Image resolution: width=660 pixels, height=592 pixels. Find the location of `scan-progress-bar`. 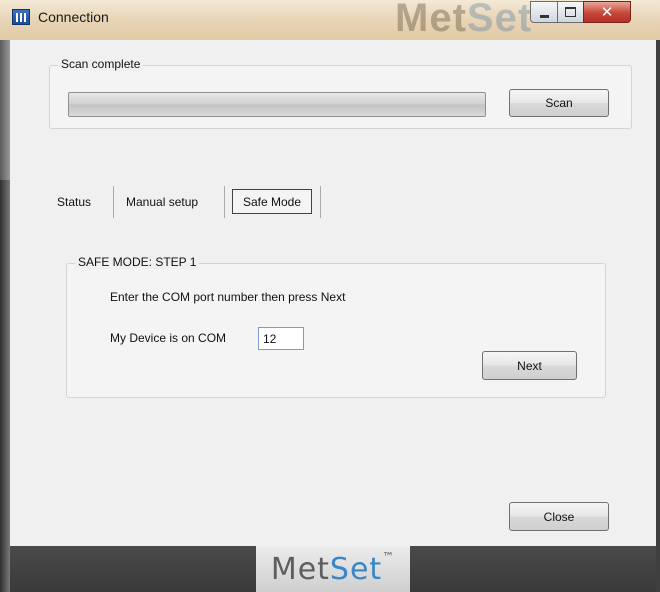

scan-progress-bar is located at coordinates (277, 104).